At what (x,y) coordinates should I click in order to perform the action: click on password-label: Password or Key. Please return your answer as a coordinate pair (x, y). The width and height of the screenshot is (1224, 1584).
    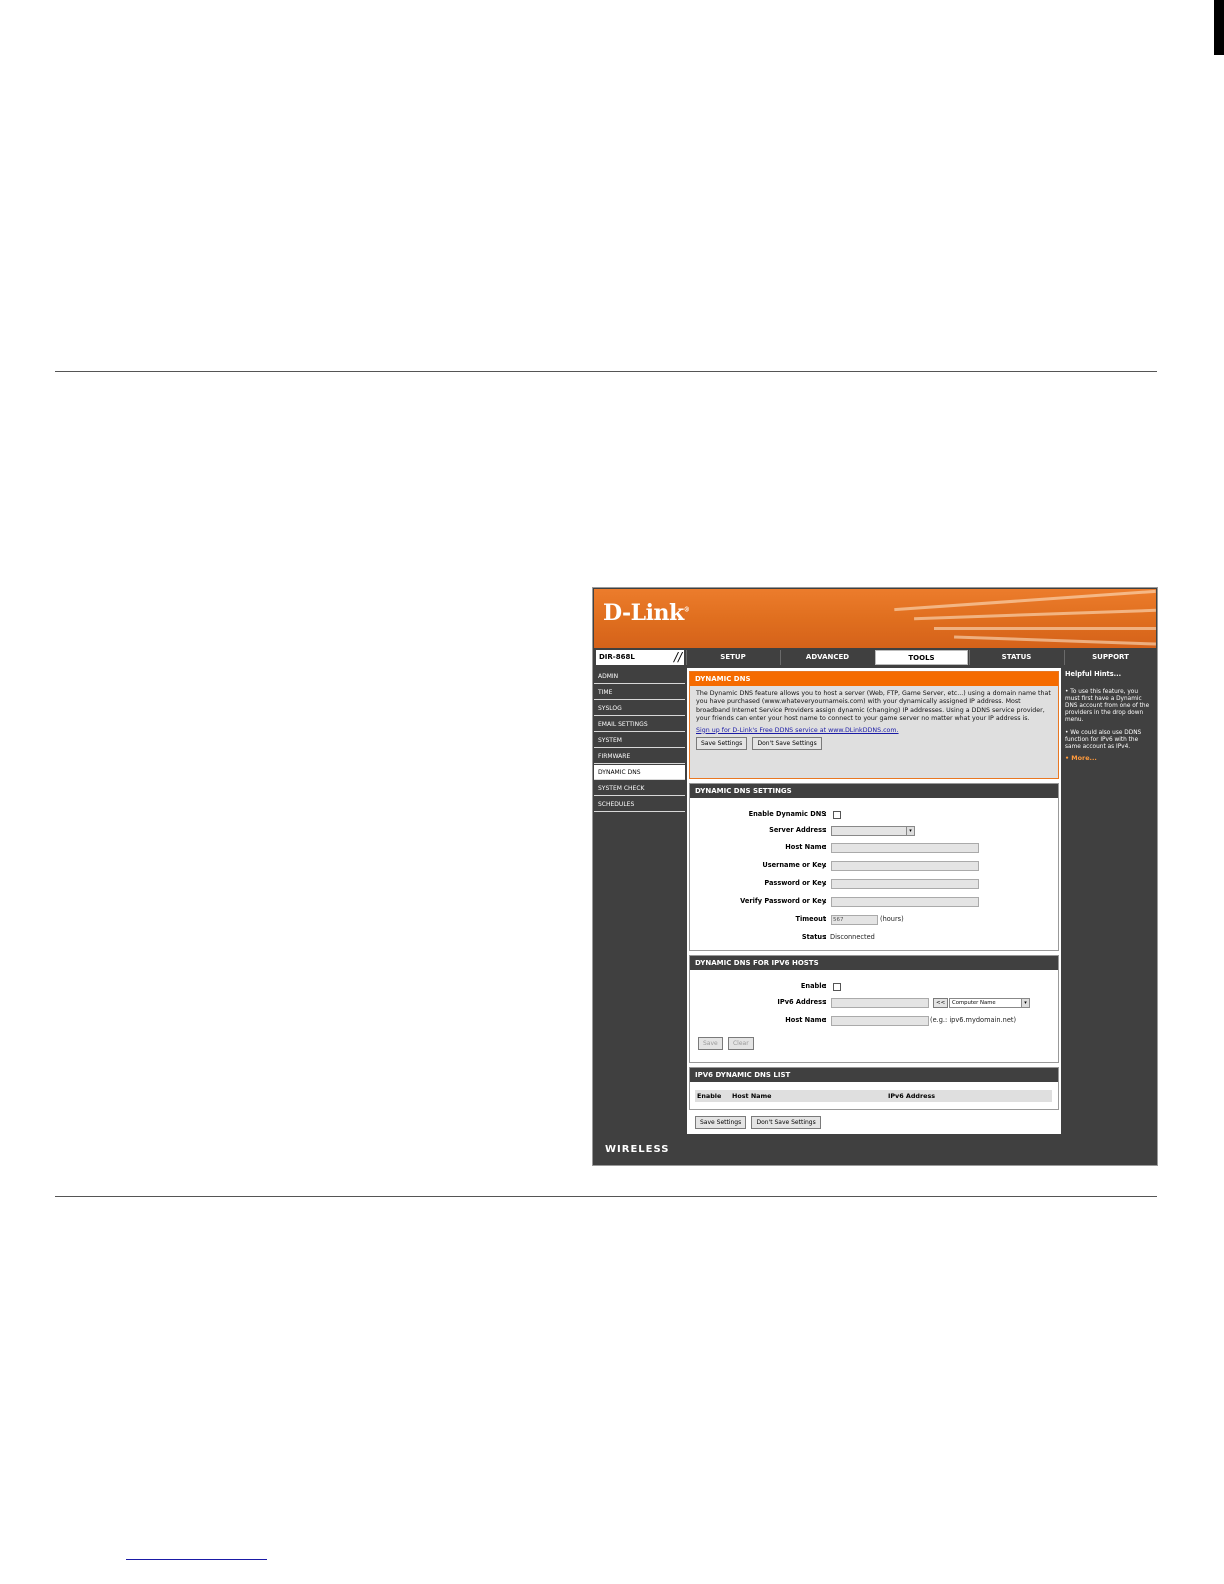
    Looking at the image, I should click on (795, 883).